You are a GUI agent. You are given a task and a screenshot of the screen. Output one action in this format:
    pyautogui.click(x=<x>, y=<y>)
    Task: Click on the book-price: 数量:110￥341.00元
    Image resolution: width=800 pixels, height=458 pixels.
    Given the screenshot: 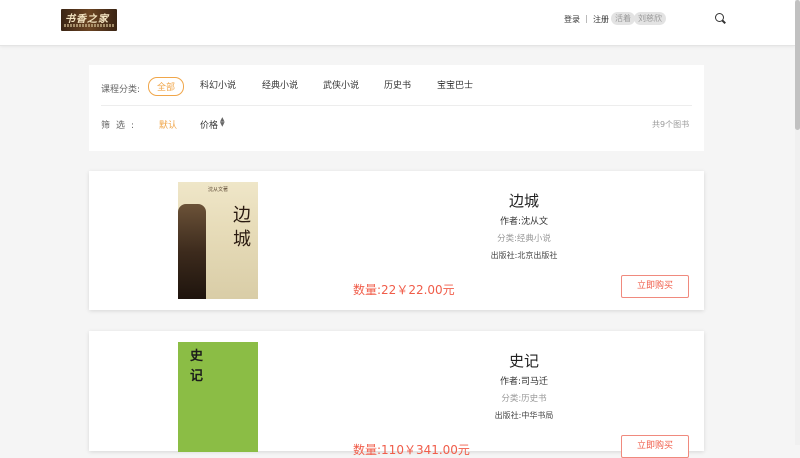 What is the action you would take?
    pyautogui.click(x=411, y=450)
    